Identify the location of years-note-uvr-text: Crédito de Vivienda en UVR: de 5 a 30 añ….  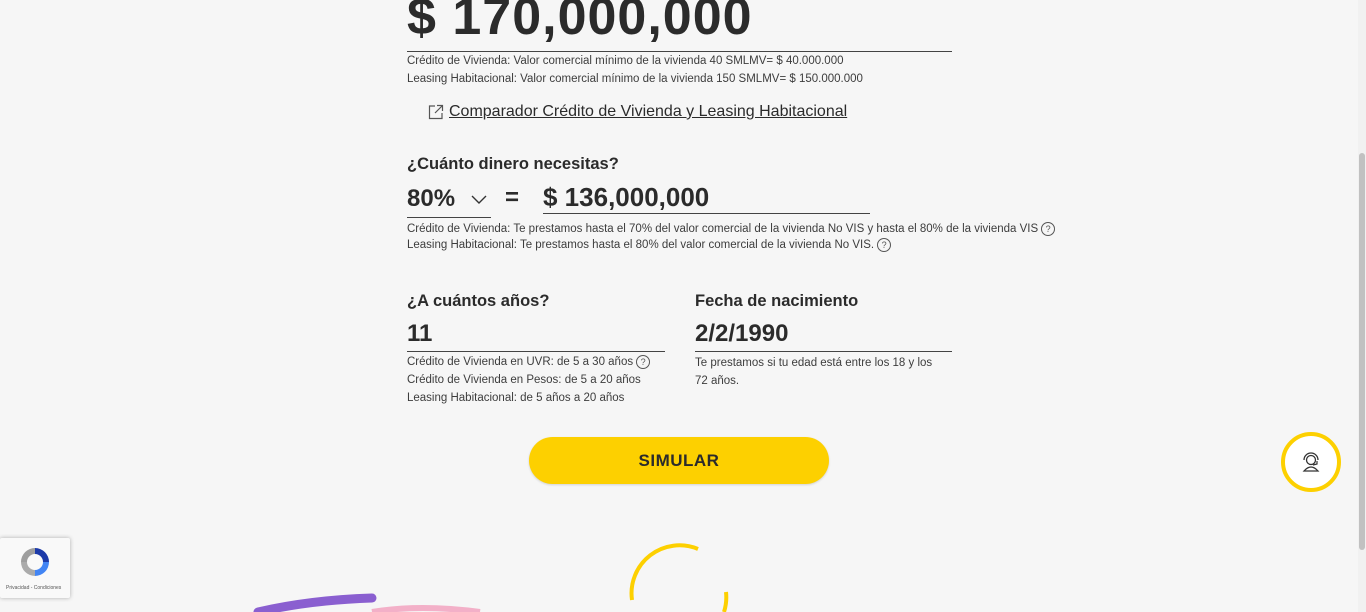
(520, 362).